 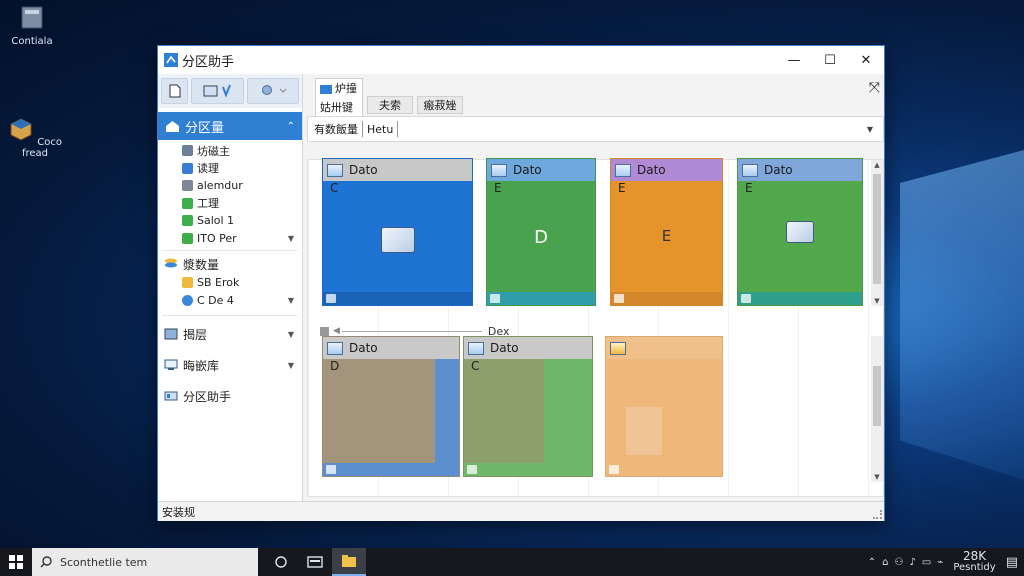 I want to click on tab-active: 炉撞 姑卅键, so click(x=339, y=97).